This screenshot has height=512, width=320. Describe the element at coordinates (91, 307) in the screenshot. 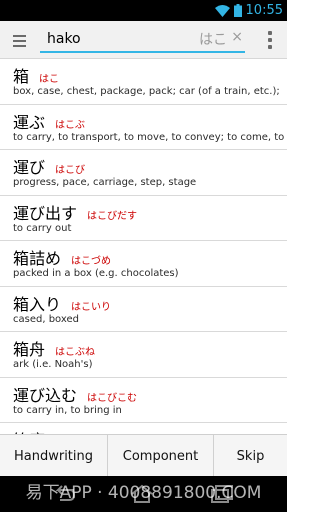

I see `reading-text: はこいり` at that location.